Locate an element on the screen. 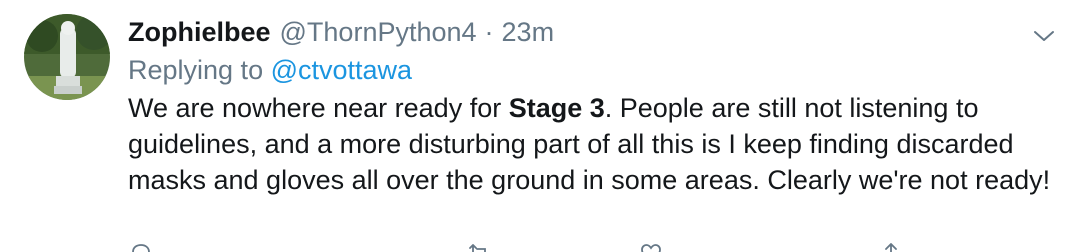  tweet-text-part: We are nowhere near ready for is located at coordinates (318, 108).